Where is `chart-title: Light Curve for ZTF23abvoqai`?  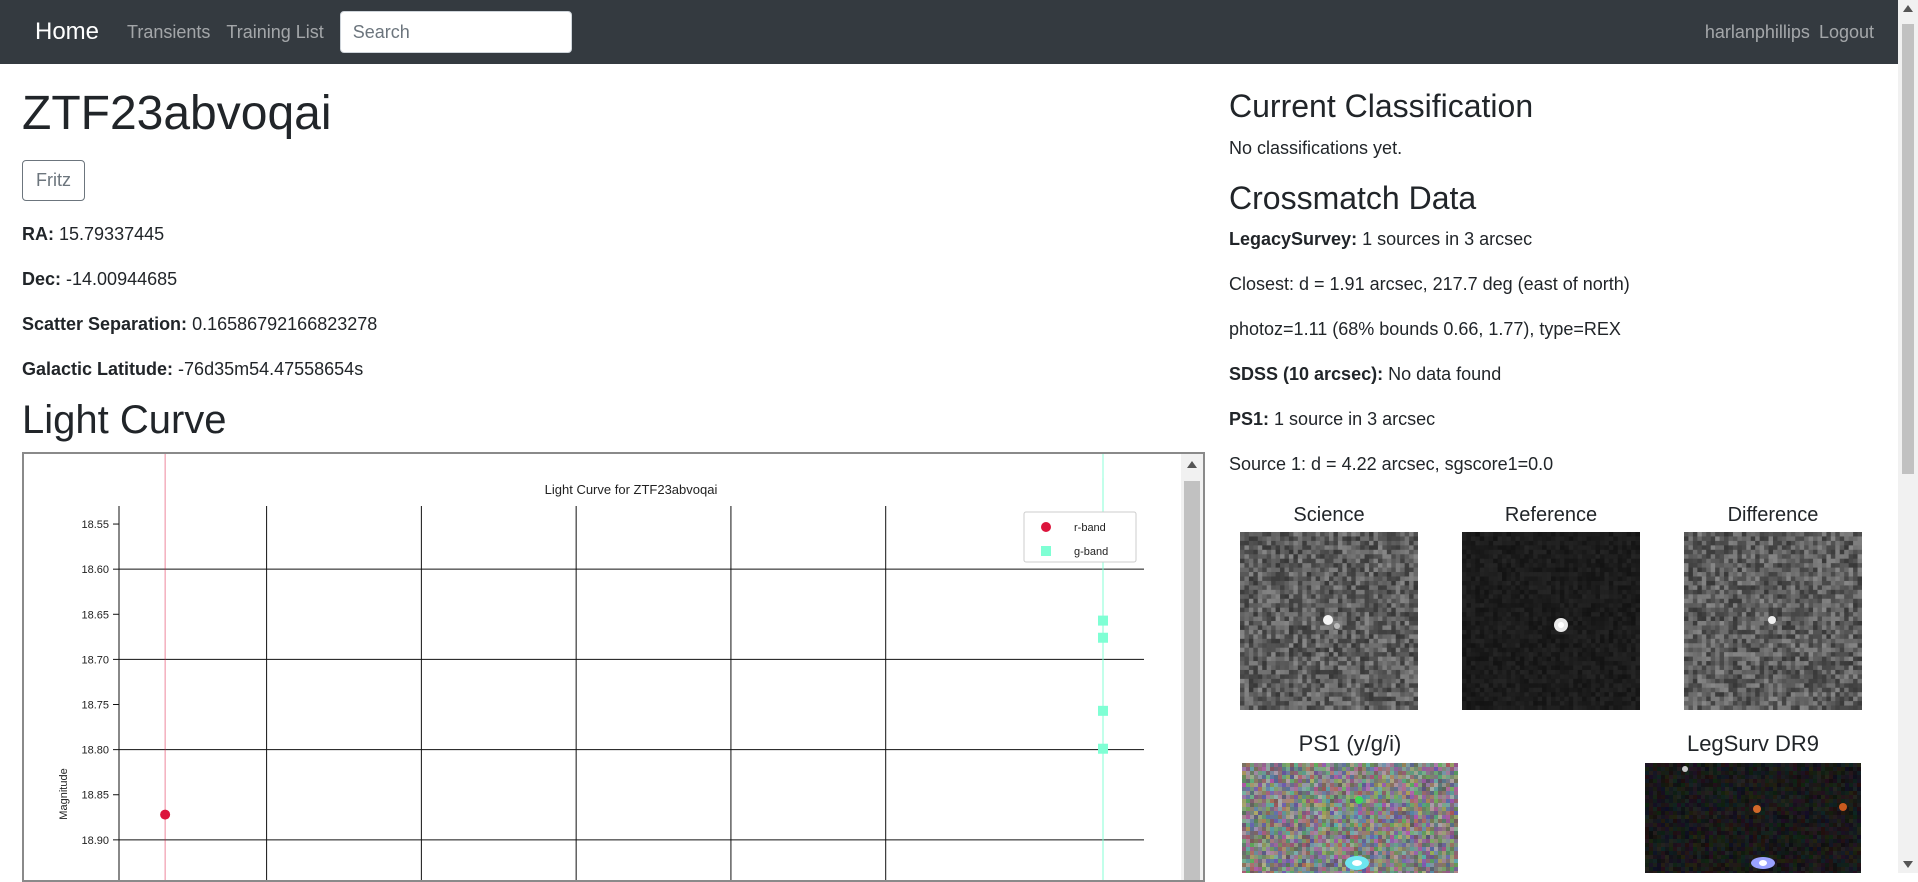 chart-title: Light Curve for ZTF23abvoqai is located at coordinates (631, 489).